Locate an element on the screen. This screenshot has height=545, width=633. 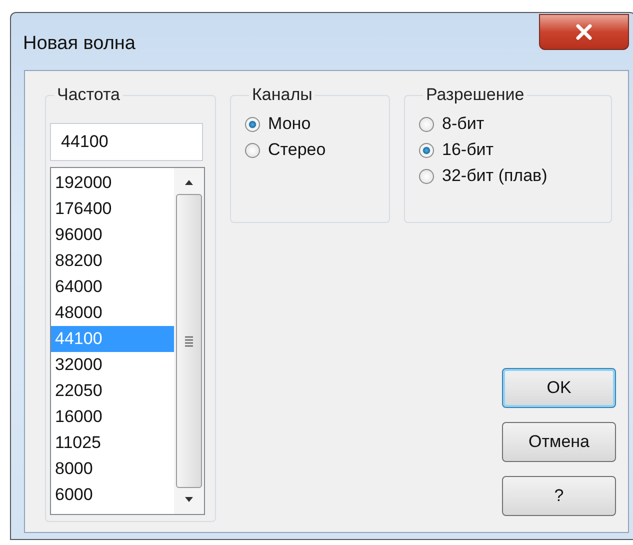
list-item: 8000 is located at coordinates (112, 469).